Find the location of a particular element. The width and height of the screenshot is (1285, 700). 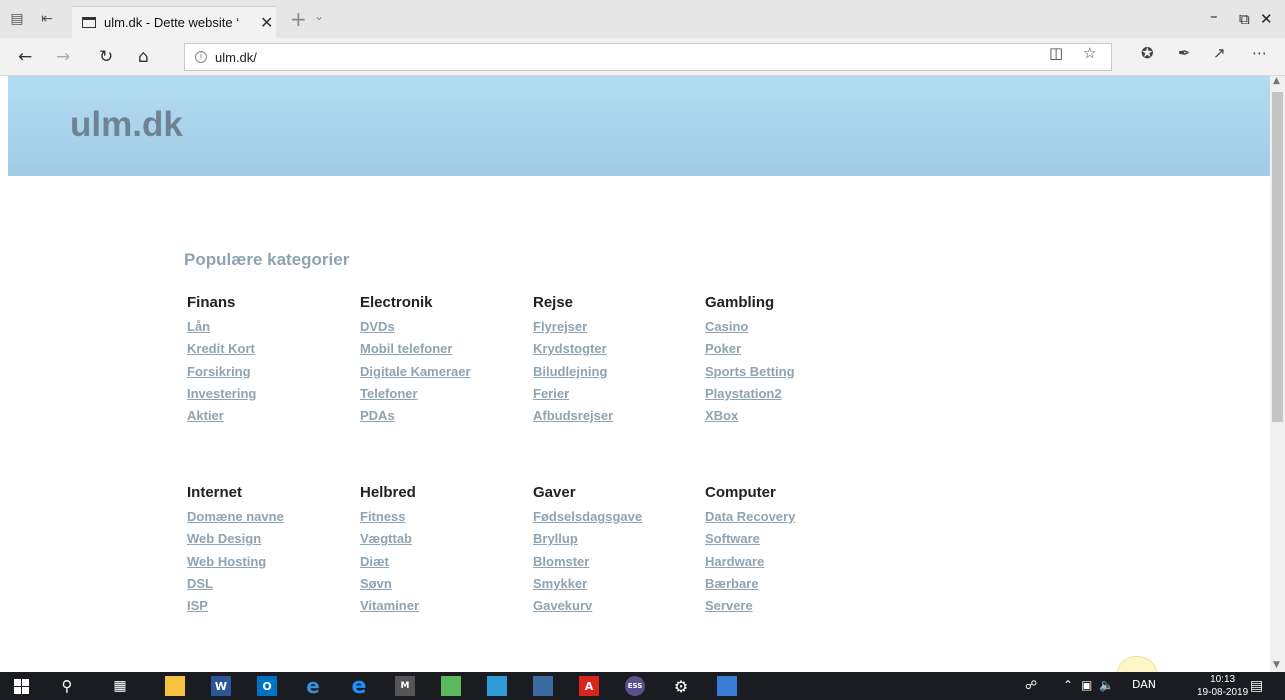

category-link: Sports Betting is located at coordinates (790, 375).